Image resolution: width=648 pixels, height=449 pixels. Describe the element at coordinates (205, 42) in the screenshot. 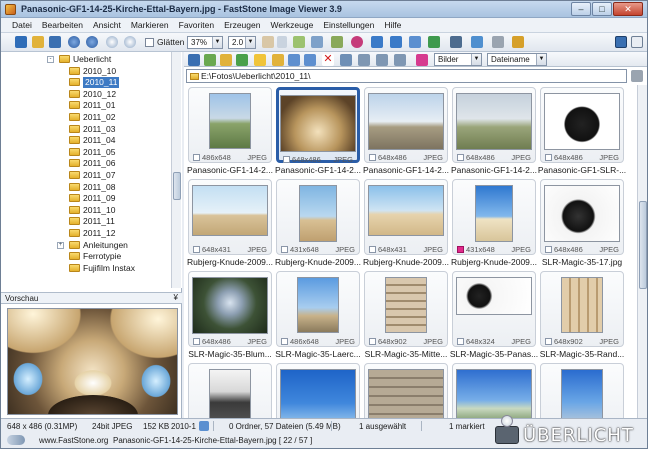

I see `zoom-select: 37% ▼` at that location.